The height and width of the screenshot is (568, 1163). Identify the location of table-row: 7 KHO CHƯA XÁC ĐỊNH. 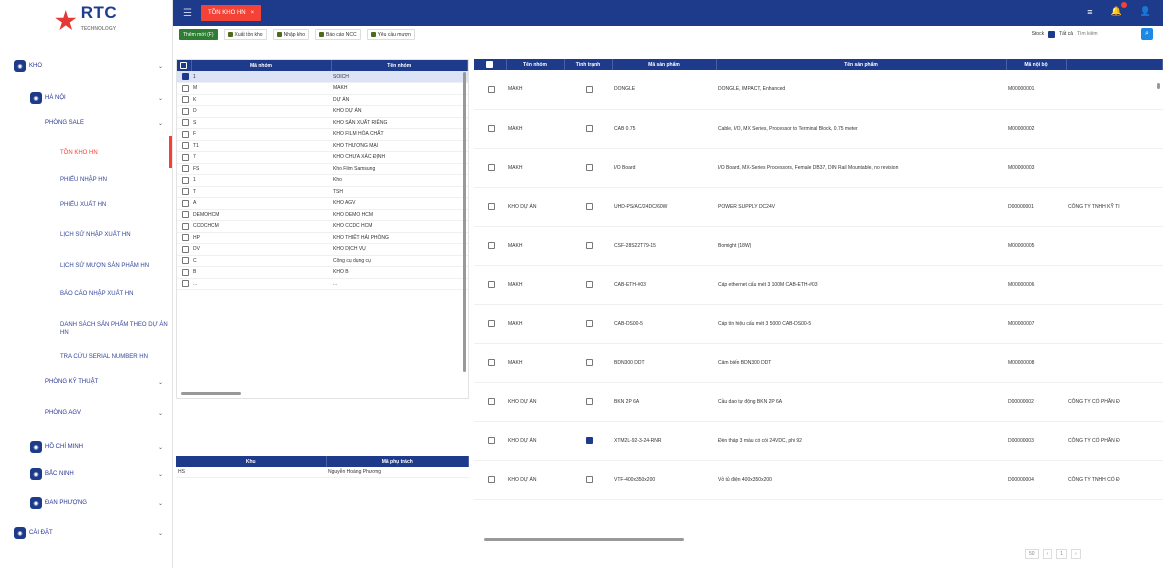
(322, 157).